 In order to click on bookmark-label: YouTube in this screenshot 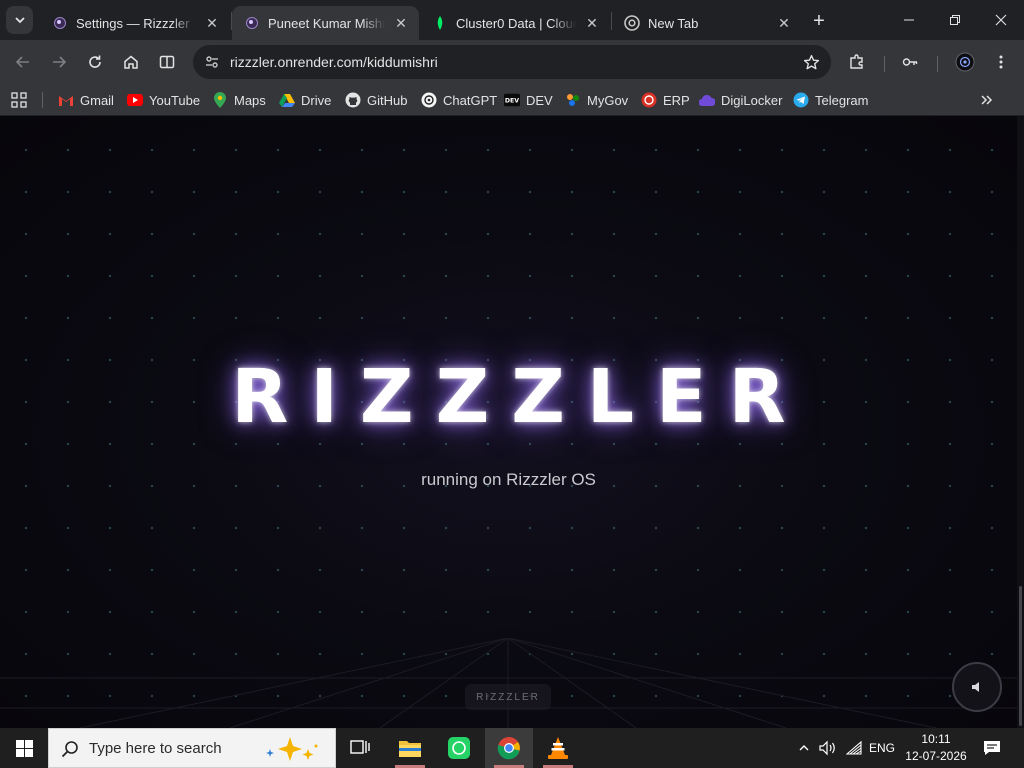, I will do `click(175, 100)`.